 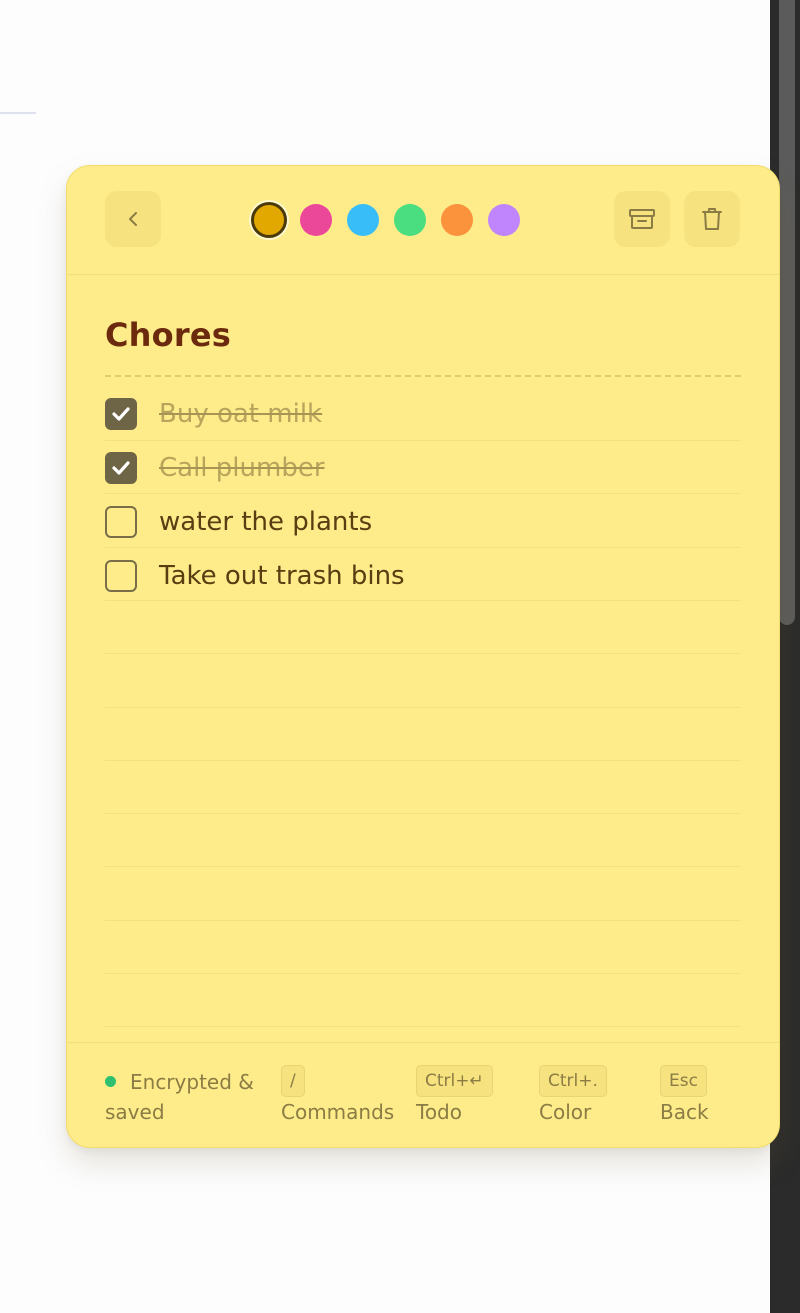 I want to click on archive-button, so click(x=642, y=219).